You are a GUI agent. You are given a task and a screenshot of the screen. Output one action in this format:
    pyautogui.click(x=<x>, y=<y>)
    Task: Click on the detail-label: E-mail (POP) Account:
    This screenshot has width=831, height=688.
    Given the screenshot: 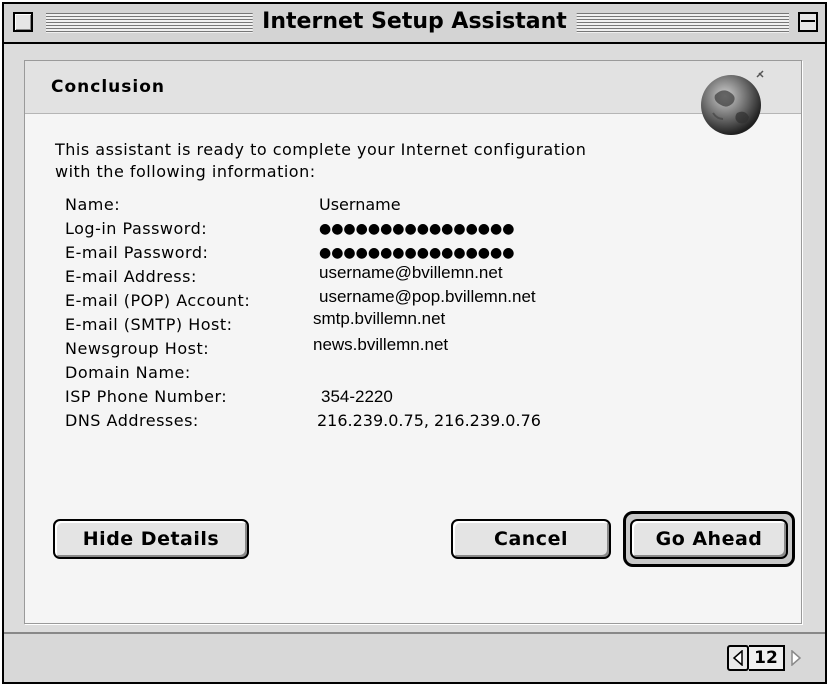 What is the action you would take?
    pyautogui.click(x=158, y=300)
    